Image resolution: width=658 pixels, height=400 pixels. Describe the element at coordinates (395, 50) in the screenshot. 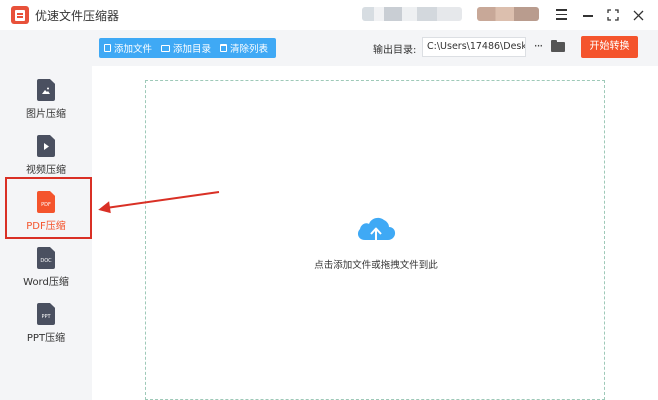

I see `output-dir-label: 输出目录:` at that location.